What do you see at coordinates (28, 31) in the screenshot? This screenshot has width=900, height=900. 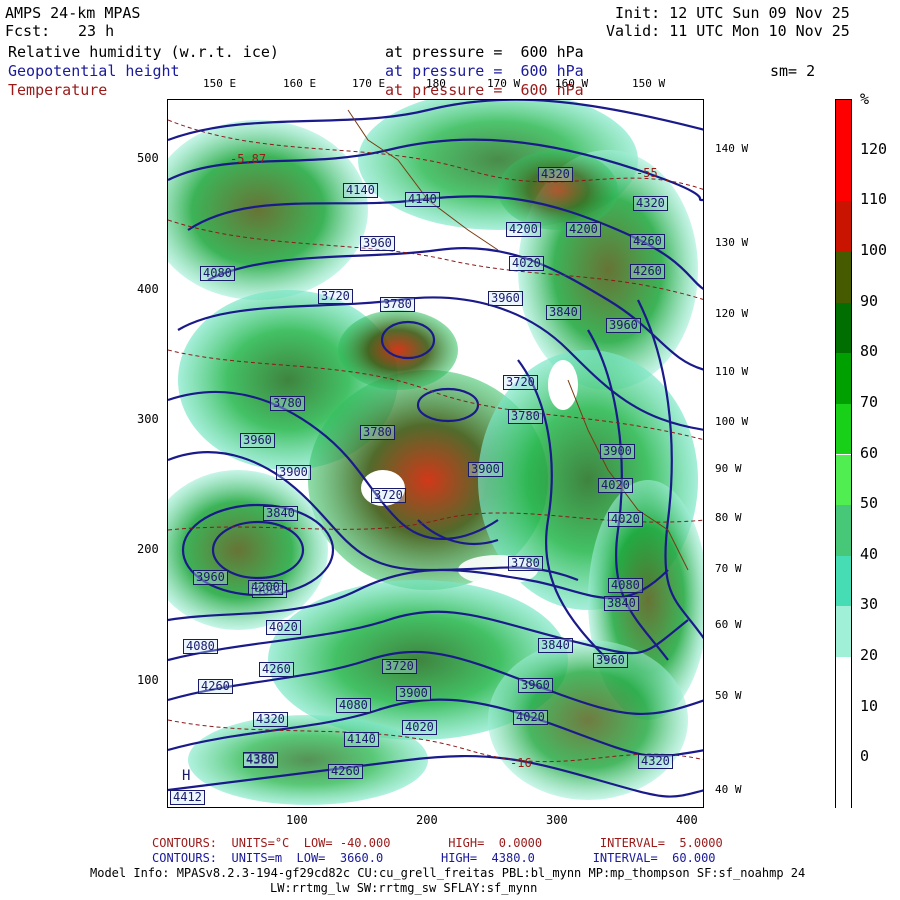 I see `forecast-label: Fcst:` at bounding box center [28, 31].